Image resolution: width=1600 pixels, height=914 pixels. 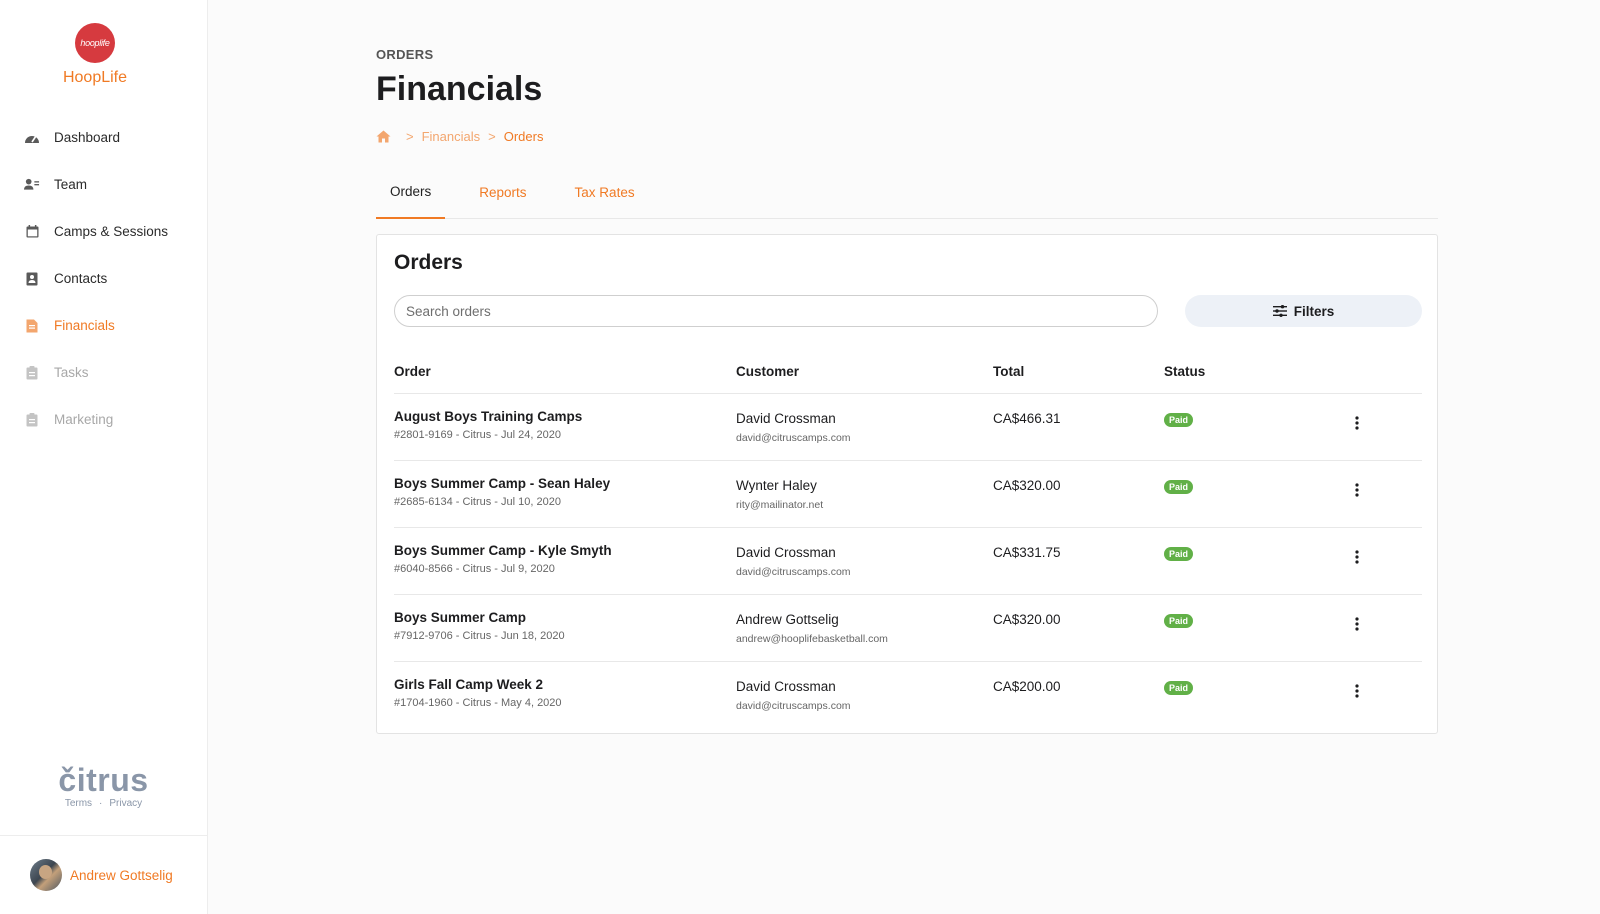 I want to click on brand: hooplife HoopLife, so click(x=95, y=55).